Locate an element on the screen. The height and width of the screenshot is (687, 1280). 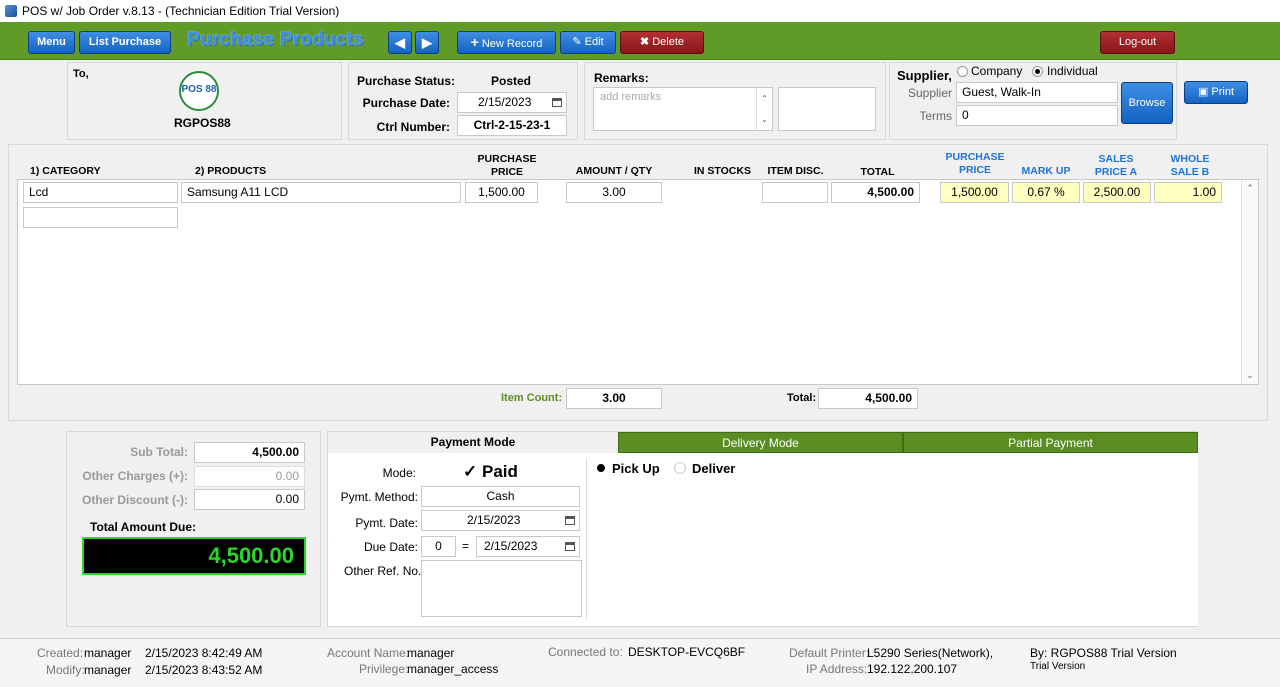
remarks-extra-box is located at coordinates (827, 109).